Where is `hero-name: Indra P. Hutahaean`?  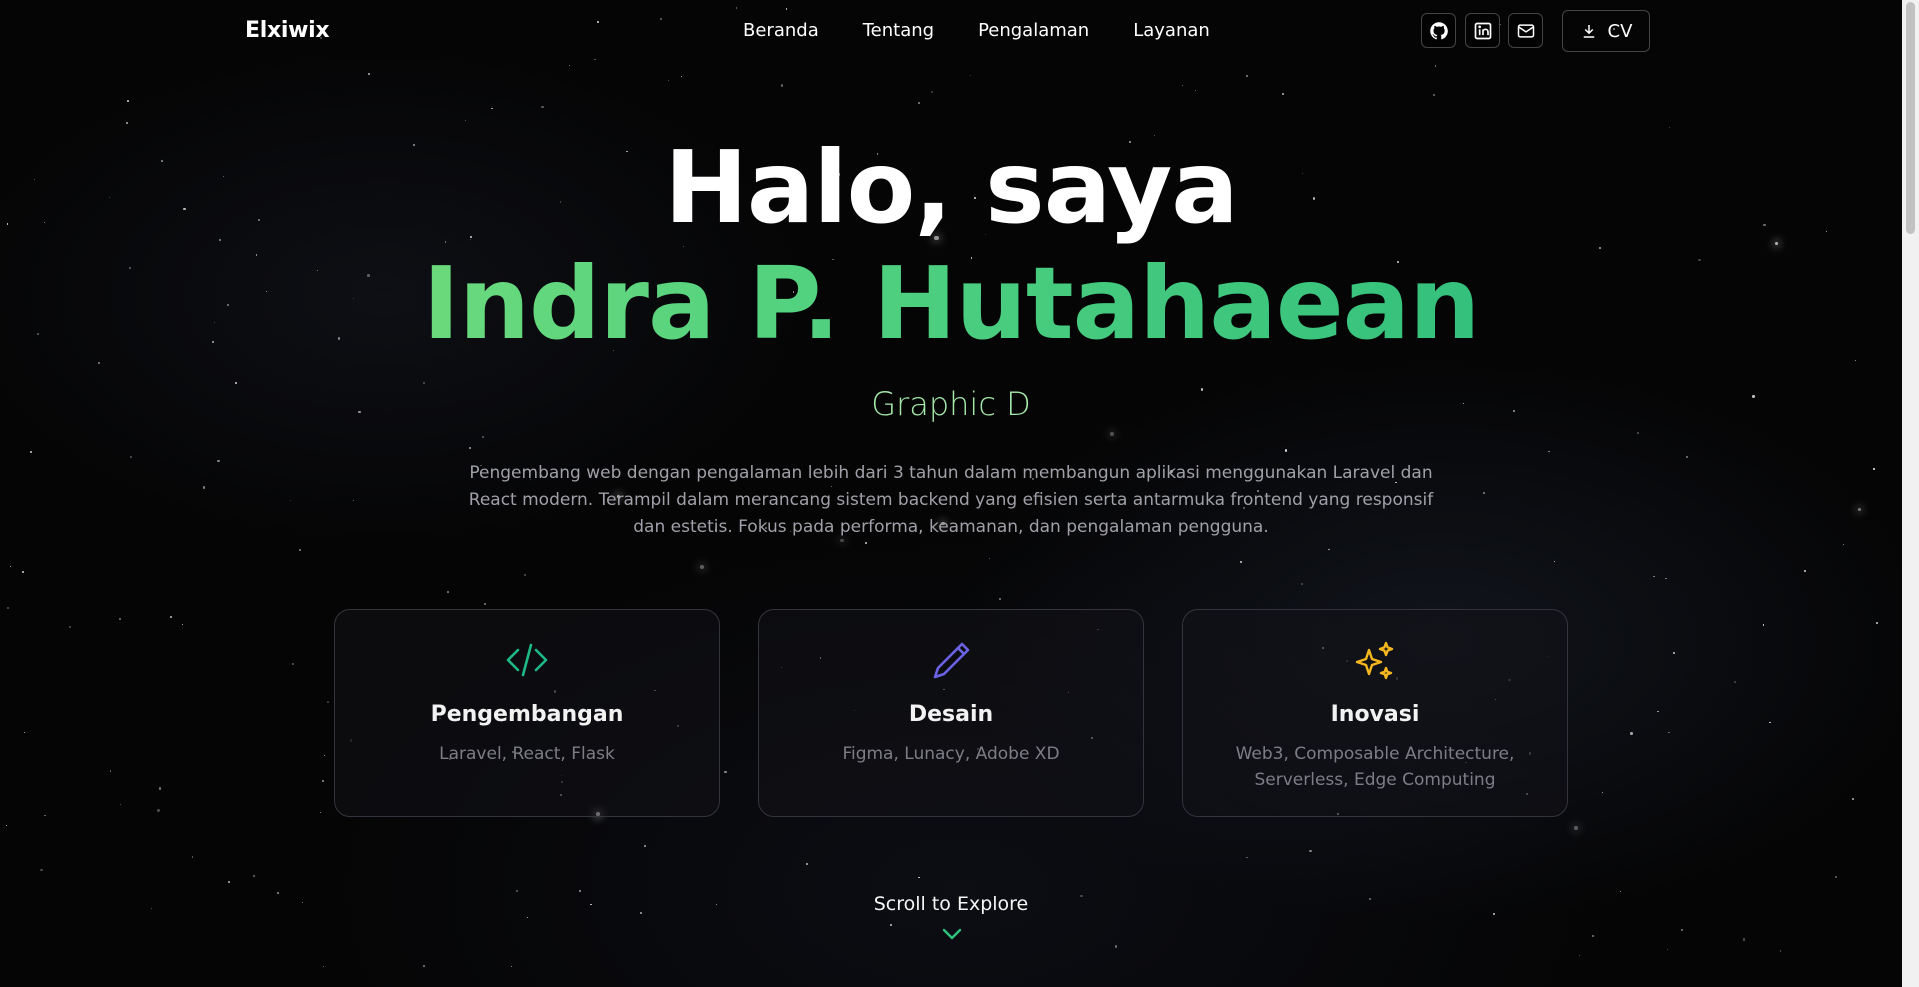 hero-name: Indra P. Hutahaean is located at coordinates (951, 304).